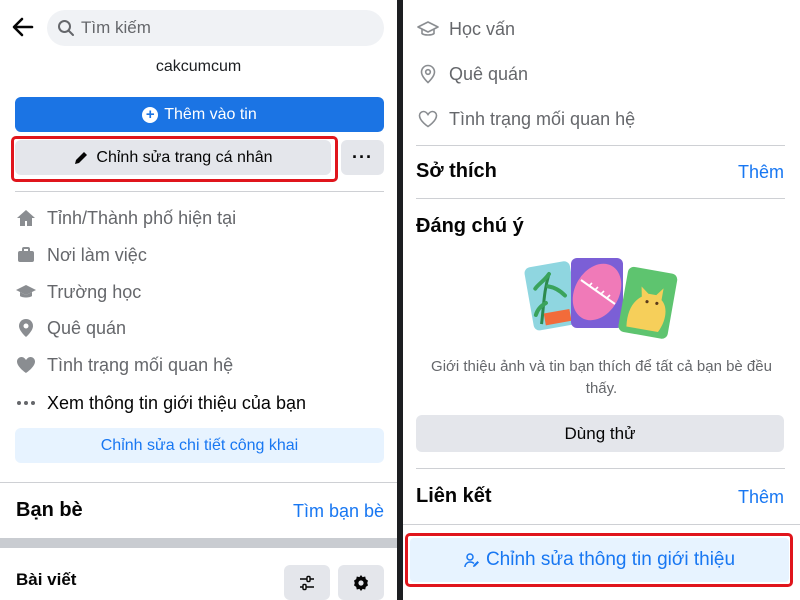 This screenshot has width=800, height=600. I want to click on more-dots-icon, so click(26, 403).